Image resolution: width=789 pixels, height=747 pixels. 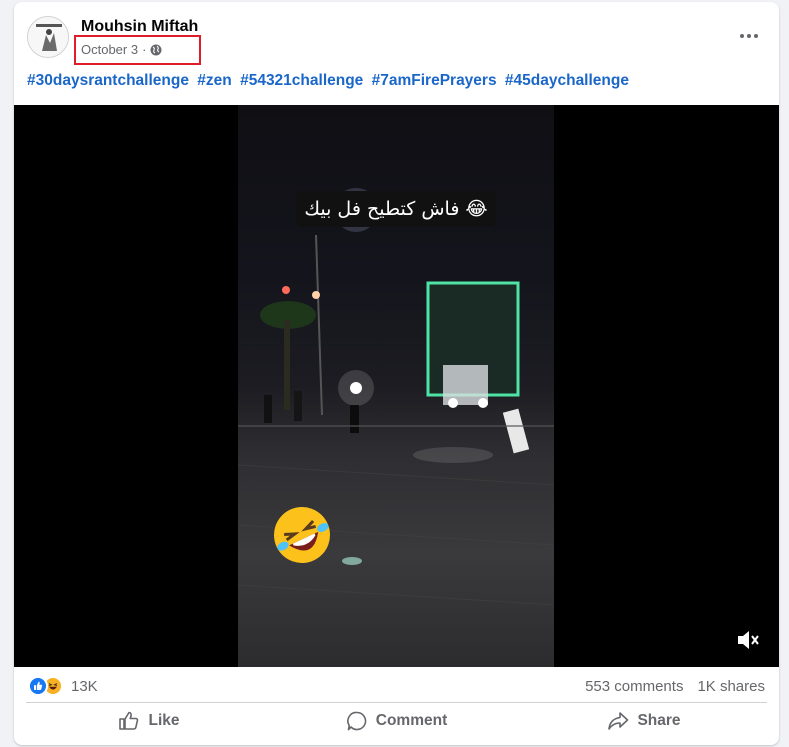 I want to click on reaction-count: 13K, so click(x=84, y=686).